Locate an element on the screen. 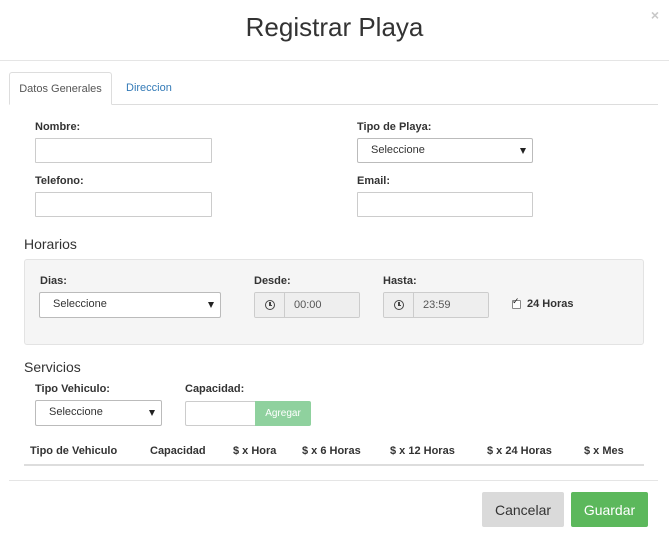 The height and width of the screenshot is (547, 669). desde-label: Desde: is located at coordinates (272, 281).